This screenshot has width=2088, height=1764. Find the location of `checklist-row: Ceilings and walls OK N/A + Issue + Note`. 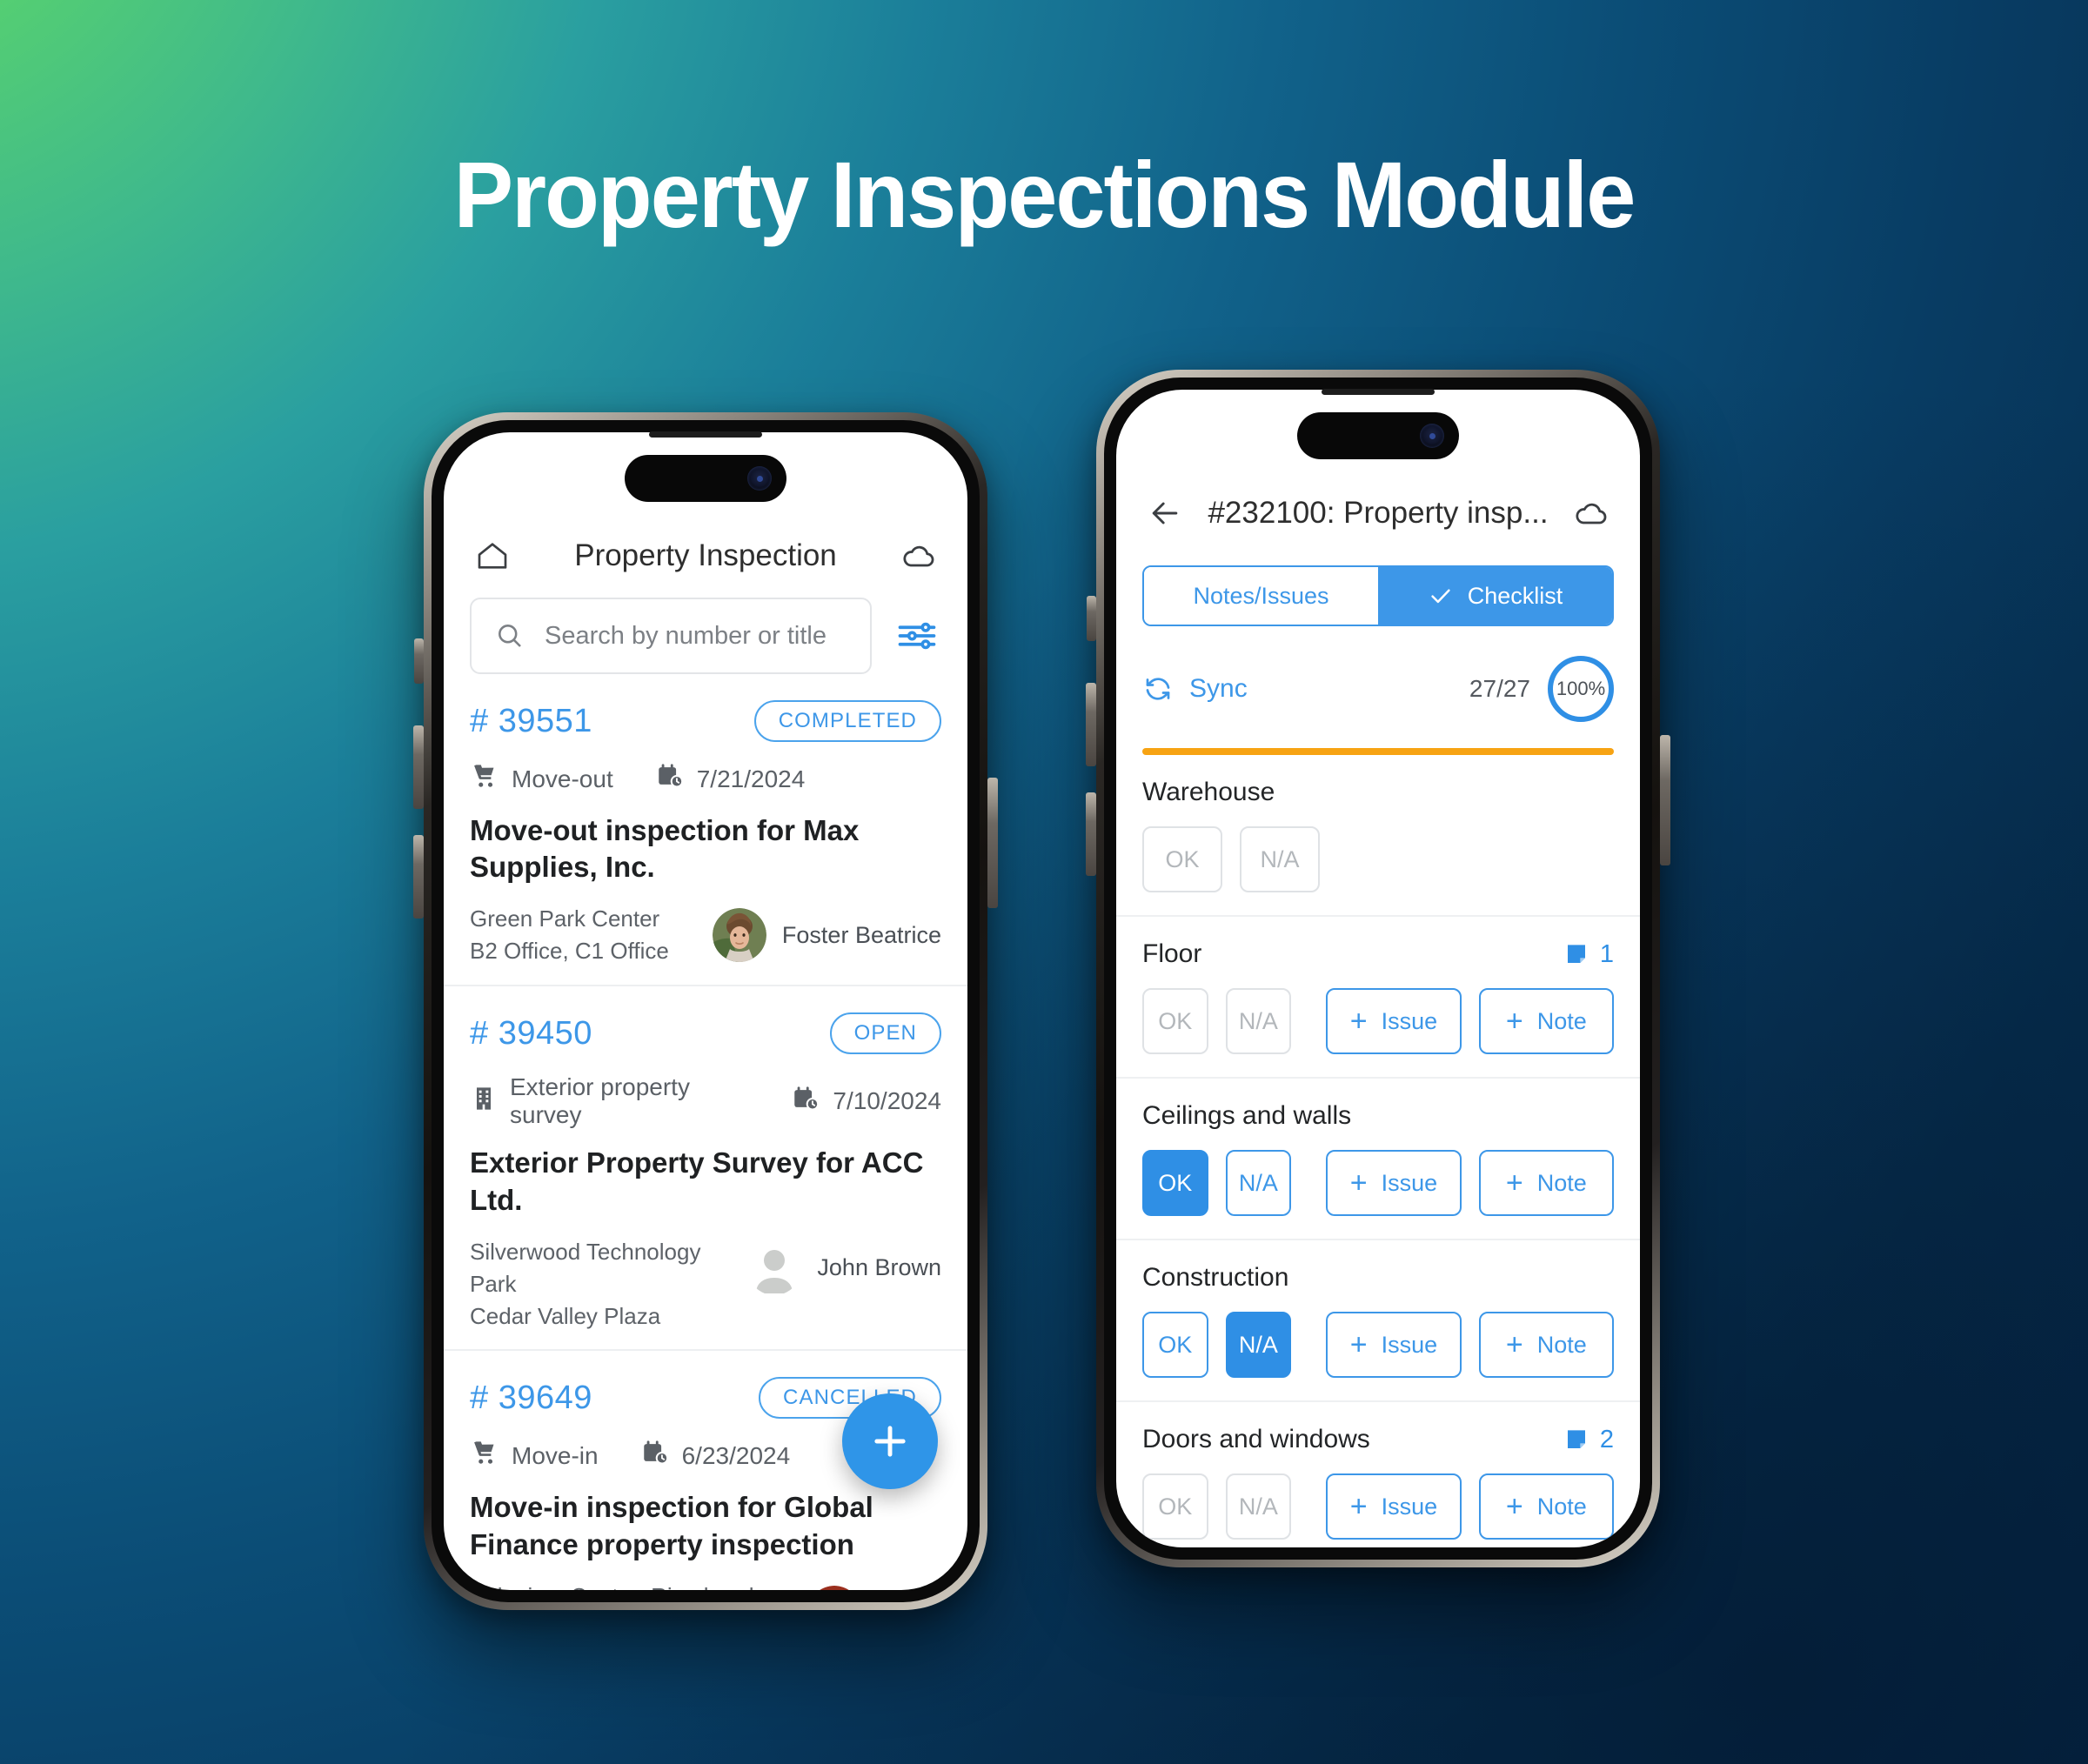

checklist-row: Ceilings and walls OK N/A + Issue + Note is located at coordinates (1378, 1159).